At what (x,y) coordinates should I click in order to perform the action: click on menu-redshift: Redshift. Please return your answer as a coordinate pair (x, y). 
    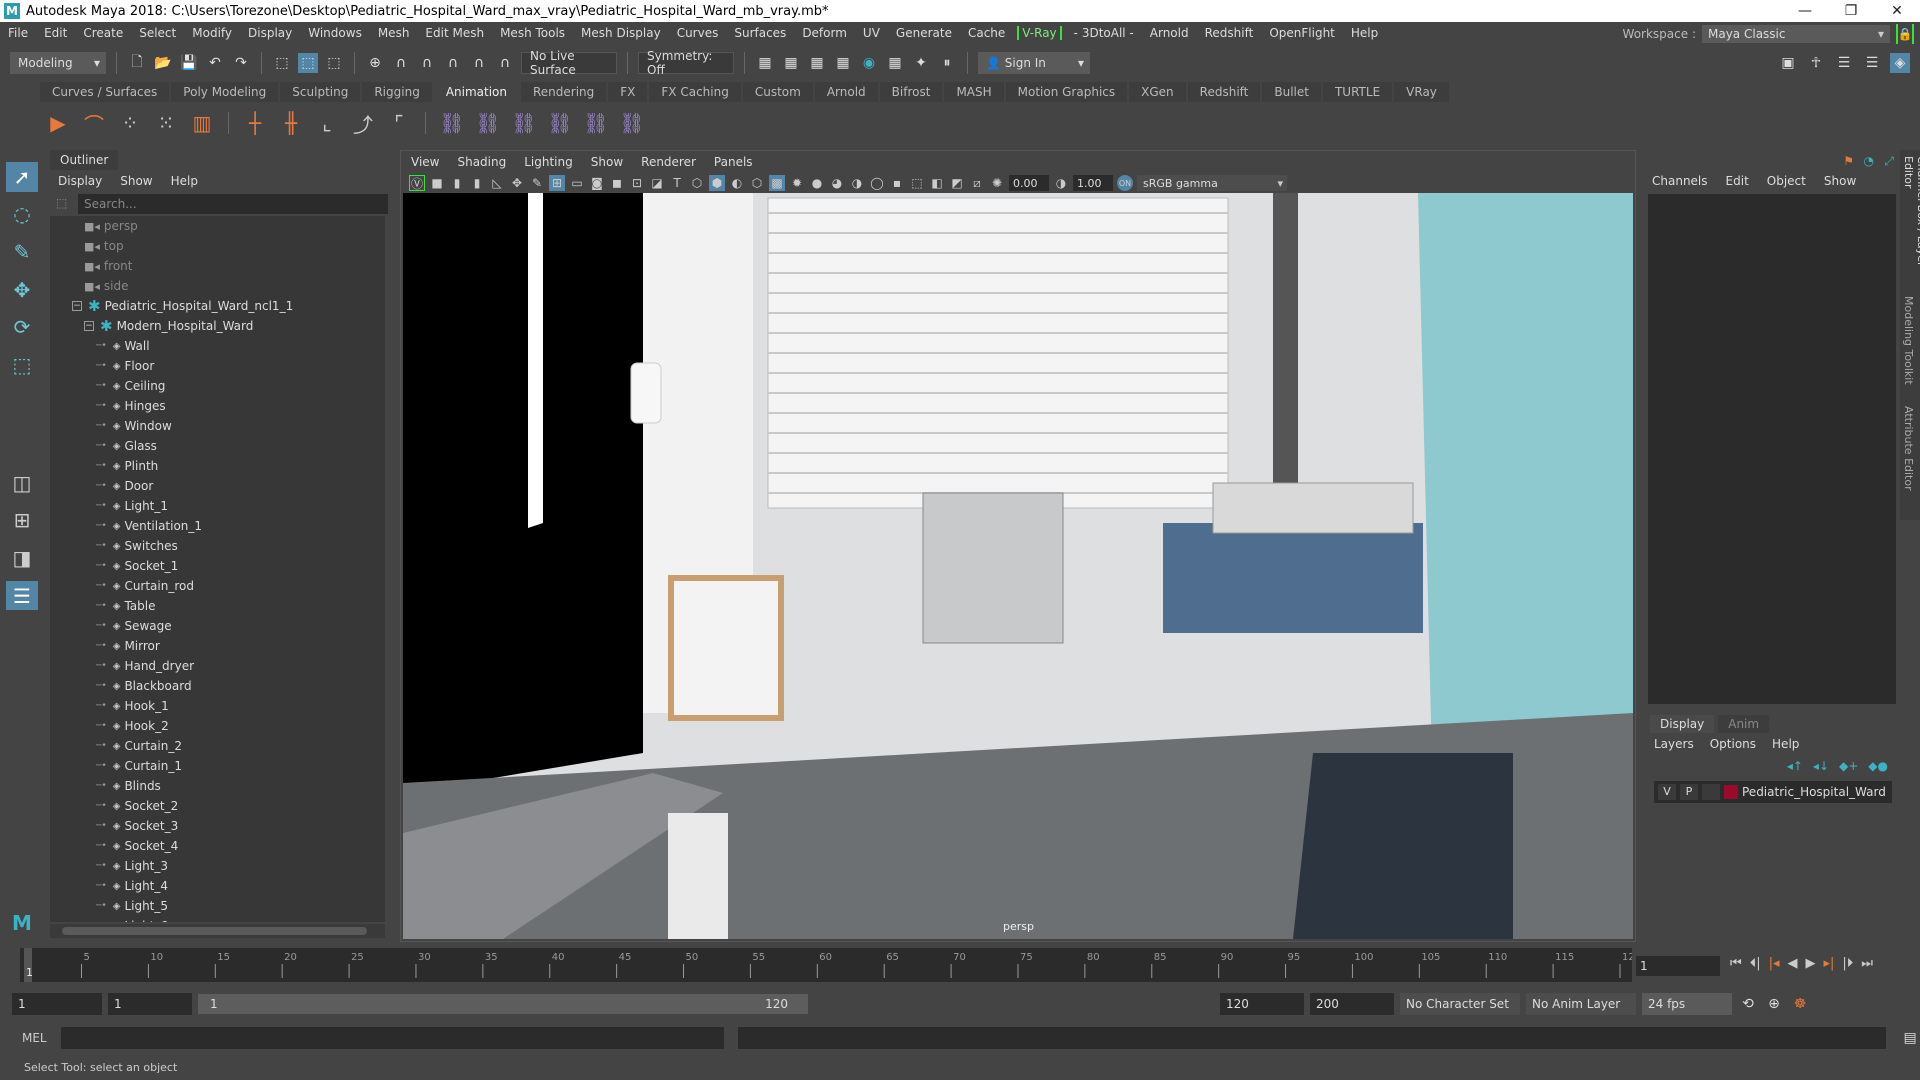
    Looking at the image, I should click on (1229, 33).